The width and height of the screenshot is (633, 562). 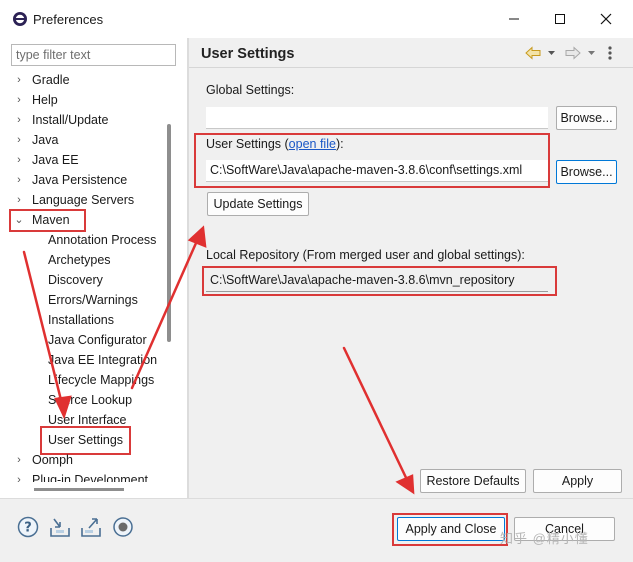 I want to click on tree-item-java-configurator: Java Configurator, so click(x=97, y=340).